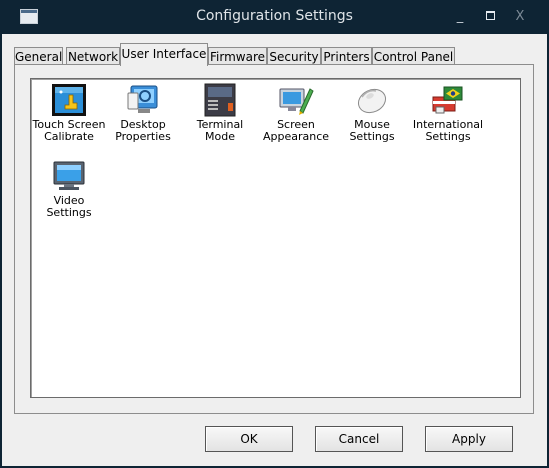 This screenshot has height=468, width=549. What do you see at coordinates (143, 136) in the screenshot?
I see `item-label-line2: Properties` at bounding box center [143, 136].